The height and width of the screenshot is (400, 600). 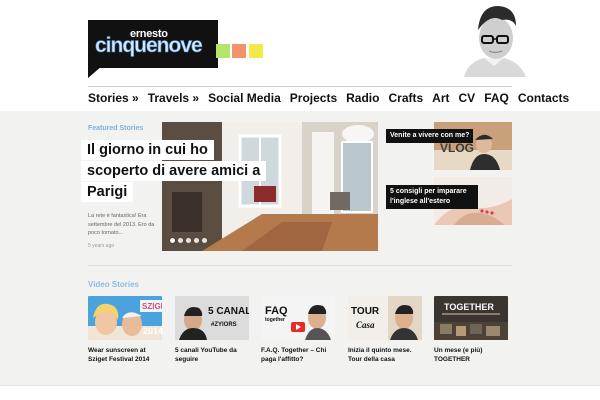 What do you see at coordinates (116, 128) in the screenshot?
I see `featured-section-label: Featured Stories` at bounding box center [116, 128].